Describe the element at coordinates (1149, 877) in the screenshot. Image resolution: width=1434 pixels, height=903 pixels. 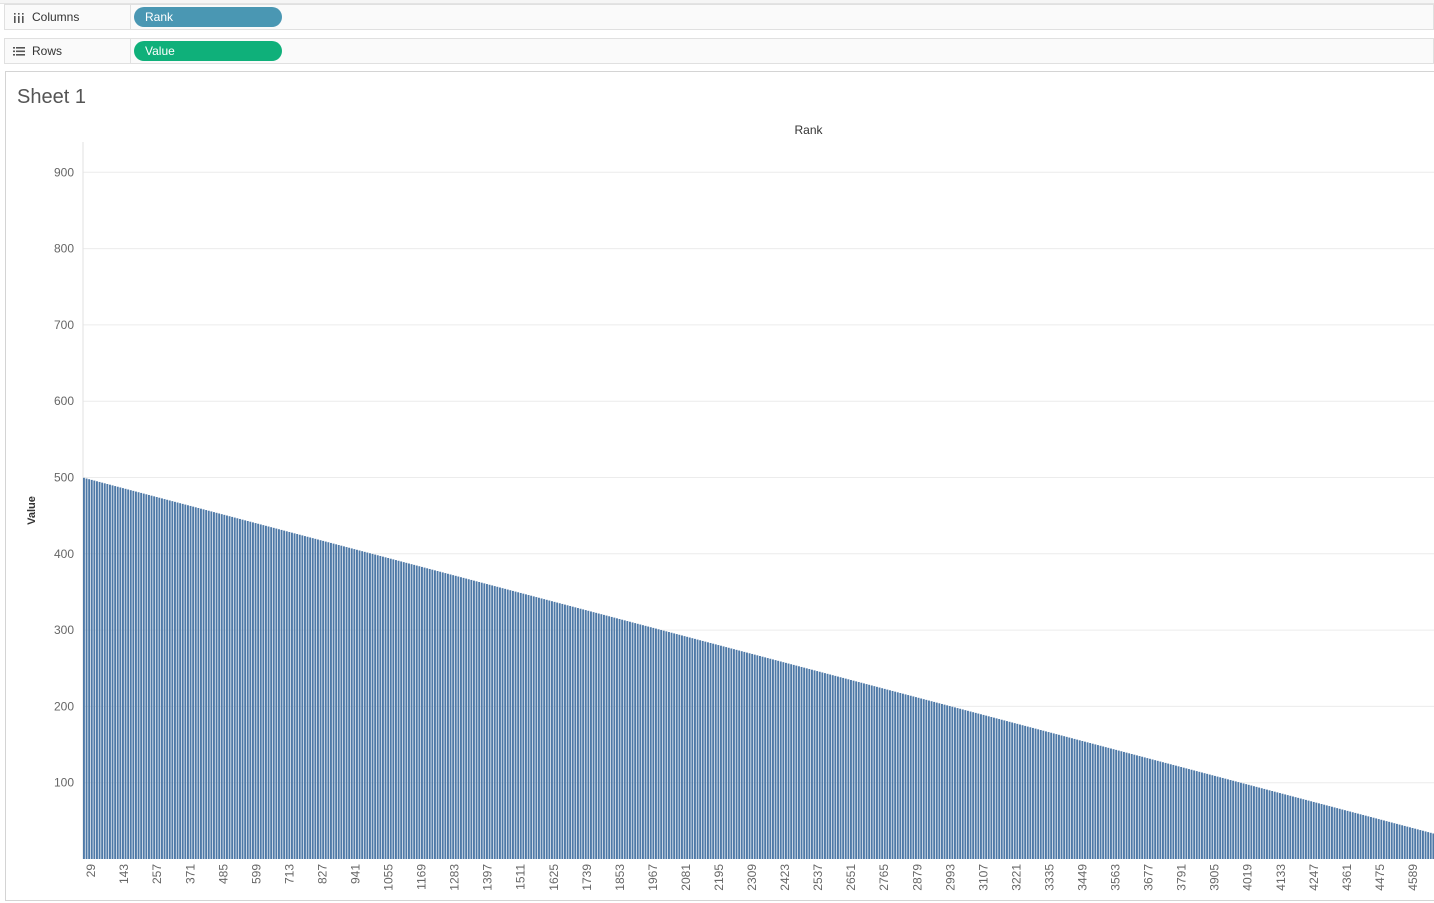
I see `x-tick-label: 3677` at that location.